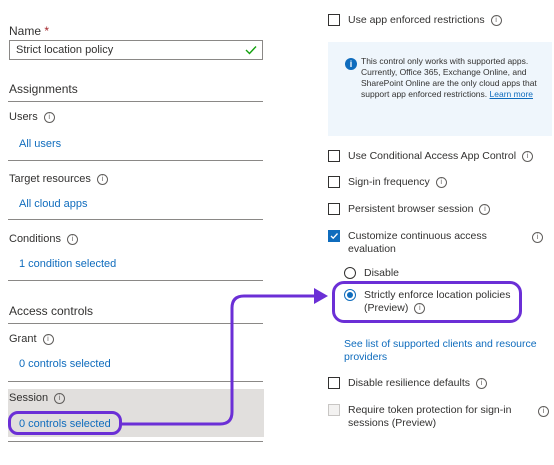 Image resolution: width=554 pixels, height=465 pixels. I want to click on grant-link: 0 controls selected, so click(65, 364).